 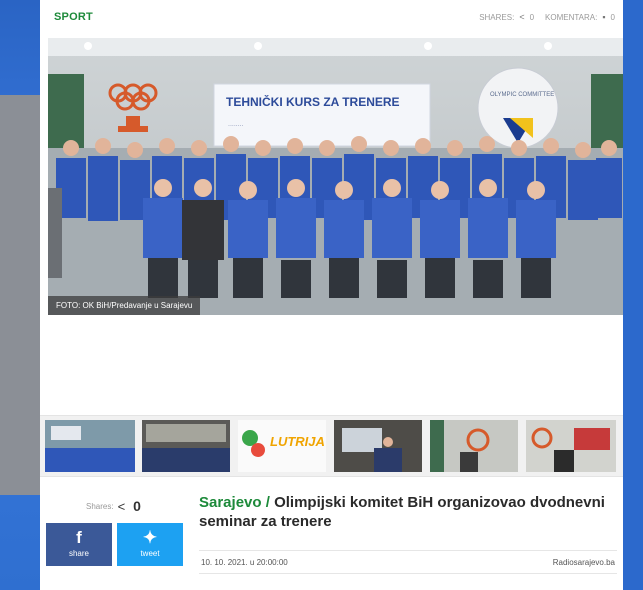 I want to click on lutrija-text: LUTRIJA, so click(x=297, y=441).